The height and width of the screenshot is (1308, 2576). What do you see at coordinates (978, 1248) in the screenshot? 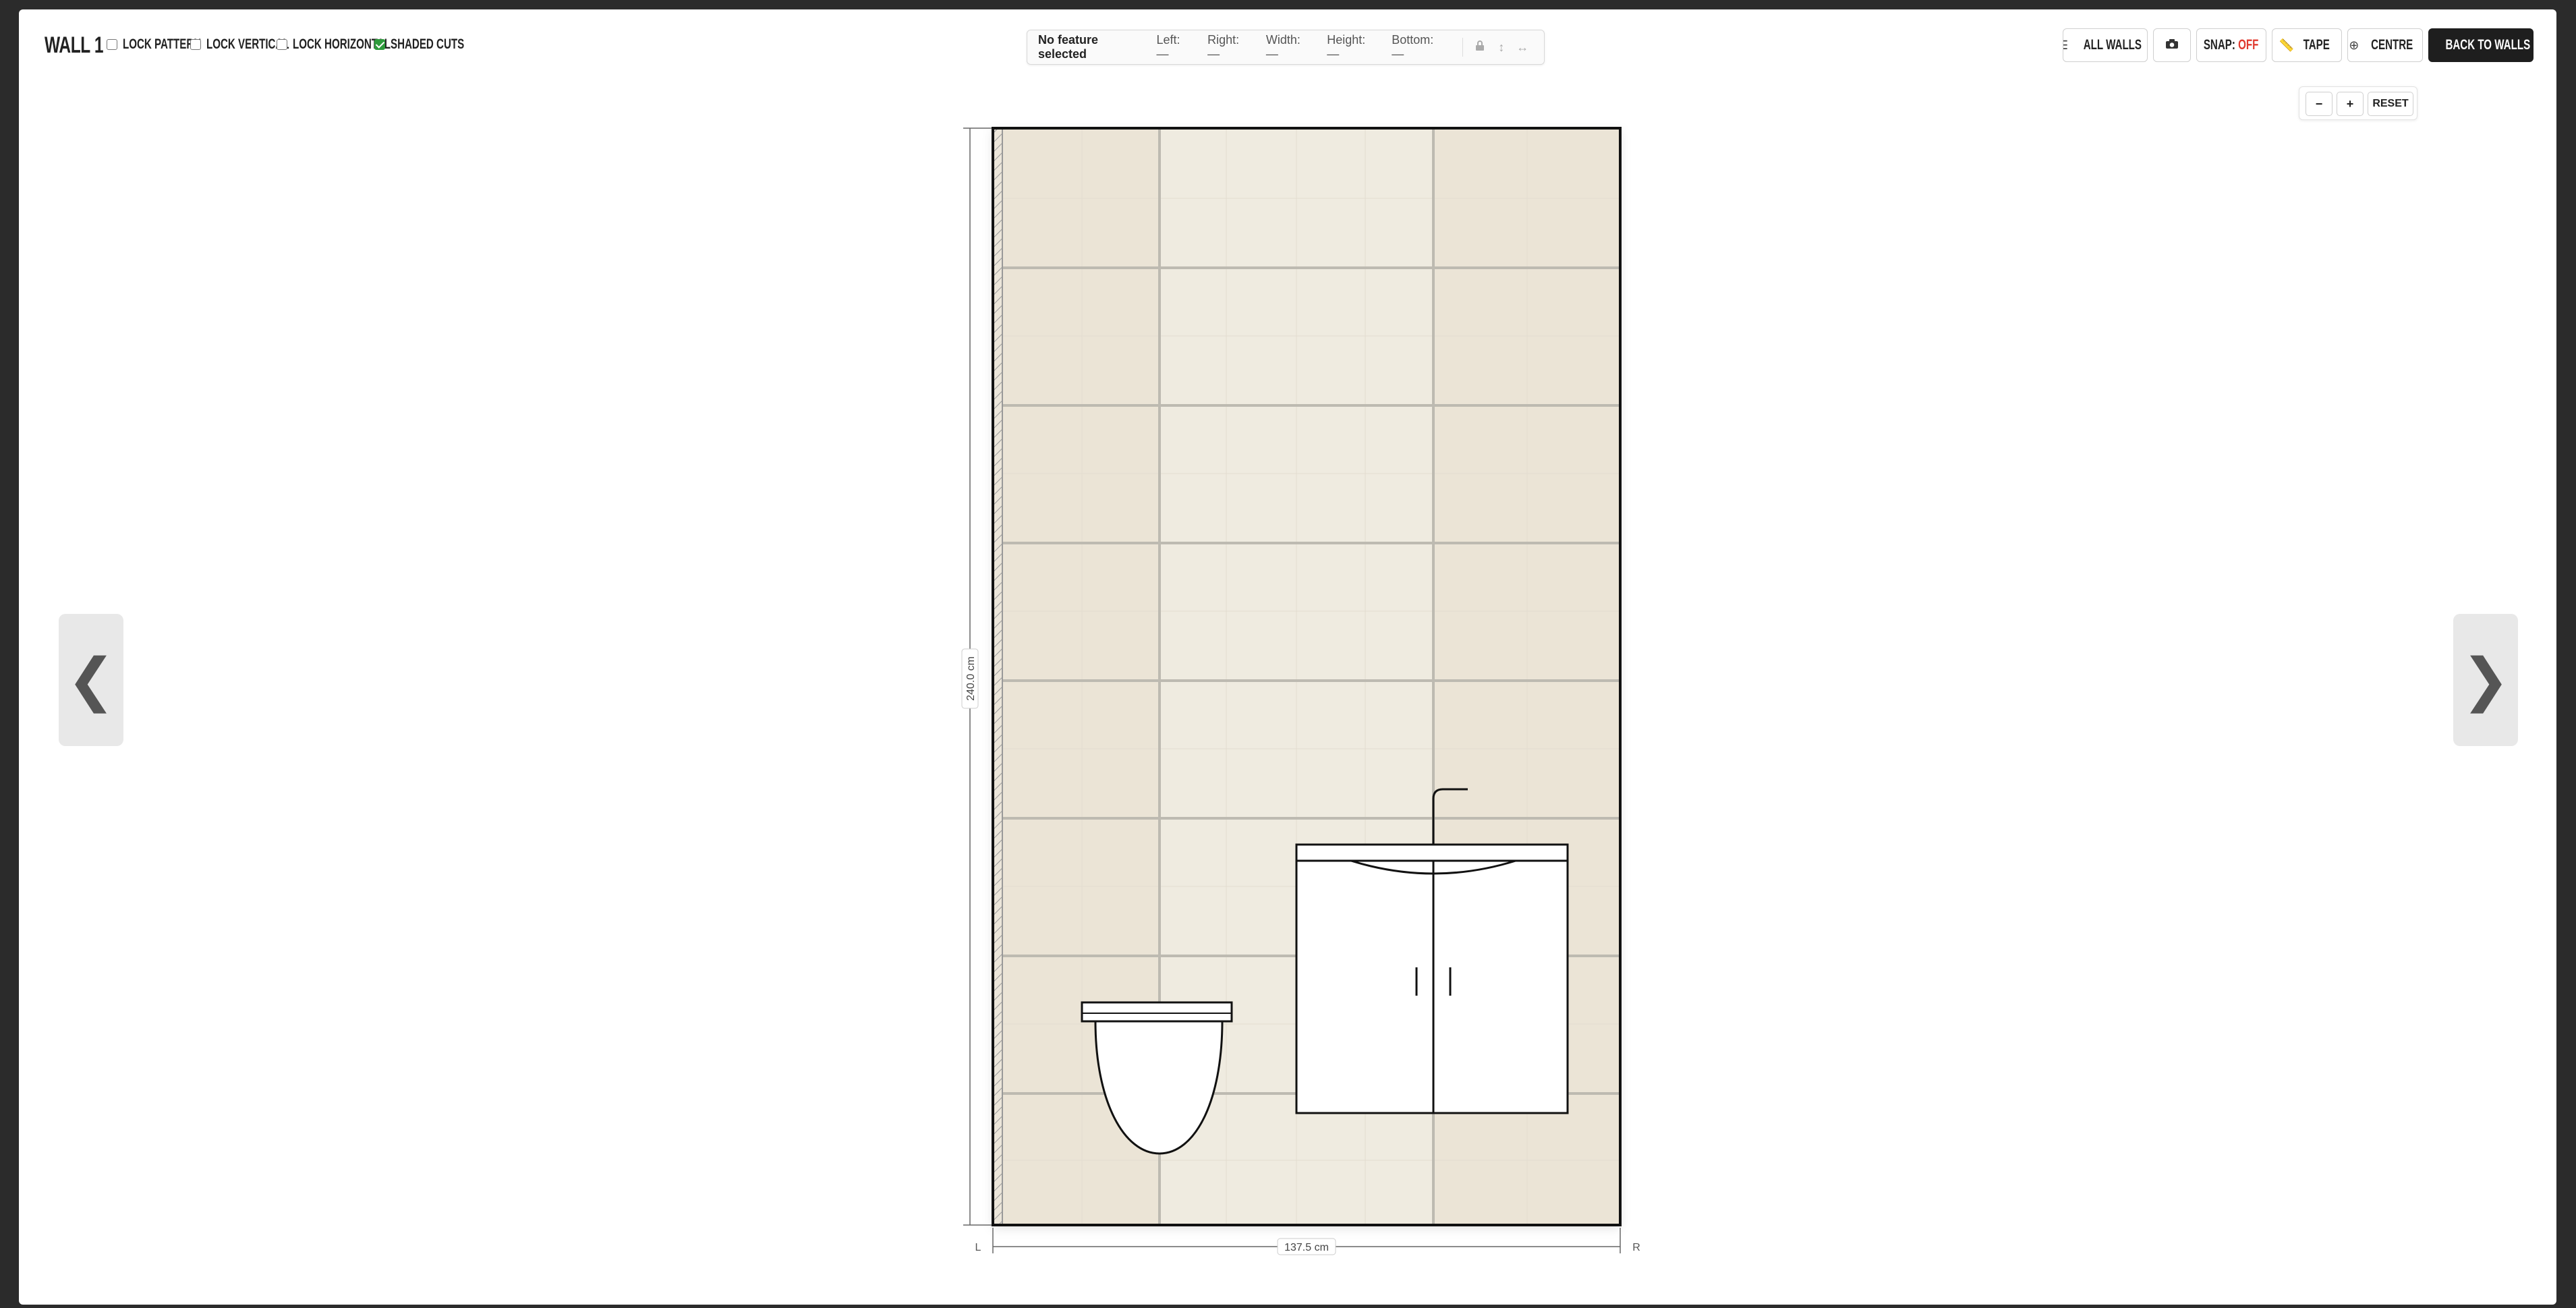
I see `left-marker: L` at bounding box center [978, 1248].